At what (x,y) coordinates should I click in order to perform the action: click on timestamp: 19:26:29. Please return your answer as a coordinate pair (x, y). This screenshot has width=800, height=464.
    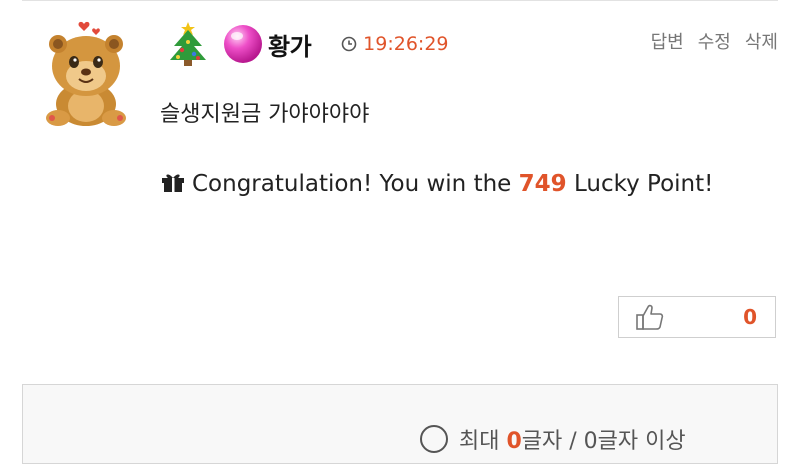
    Looking at the image, I should click on (395, 44).